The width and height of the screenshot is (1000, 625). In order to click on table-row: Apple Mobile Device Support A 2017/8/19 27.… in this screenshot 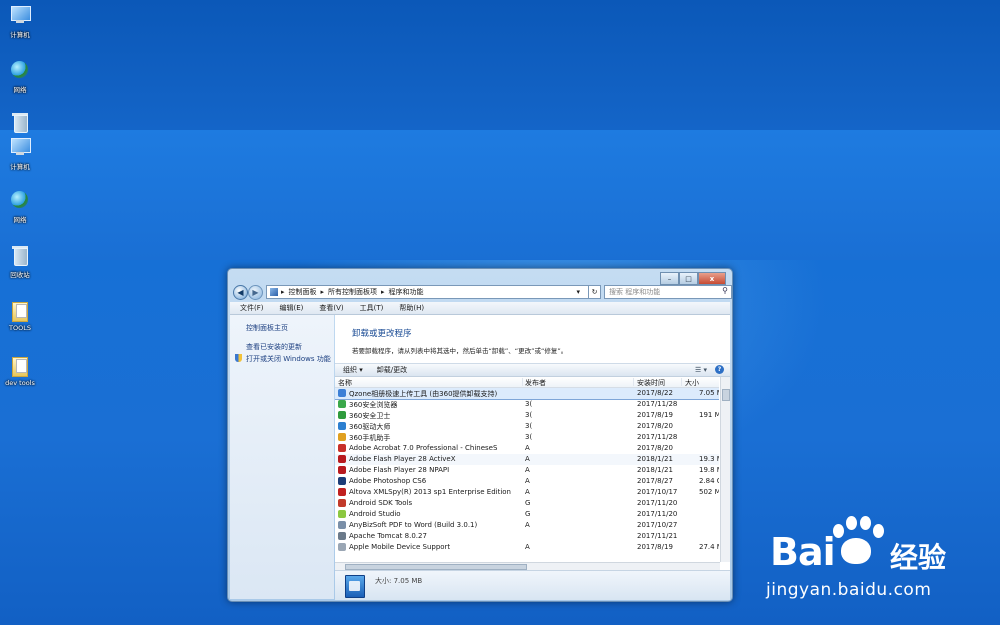, I will do `click(527, 547)`.